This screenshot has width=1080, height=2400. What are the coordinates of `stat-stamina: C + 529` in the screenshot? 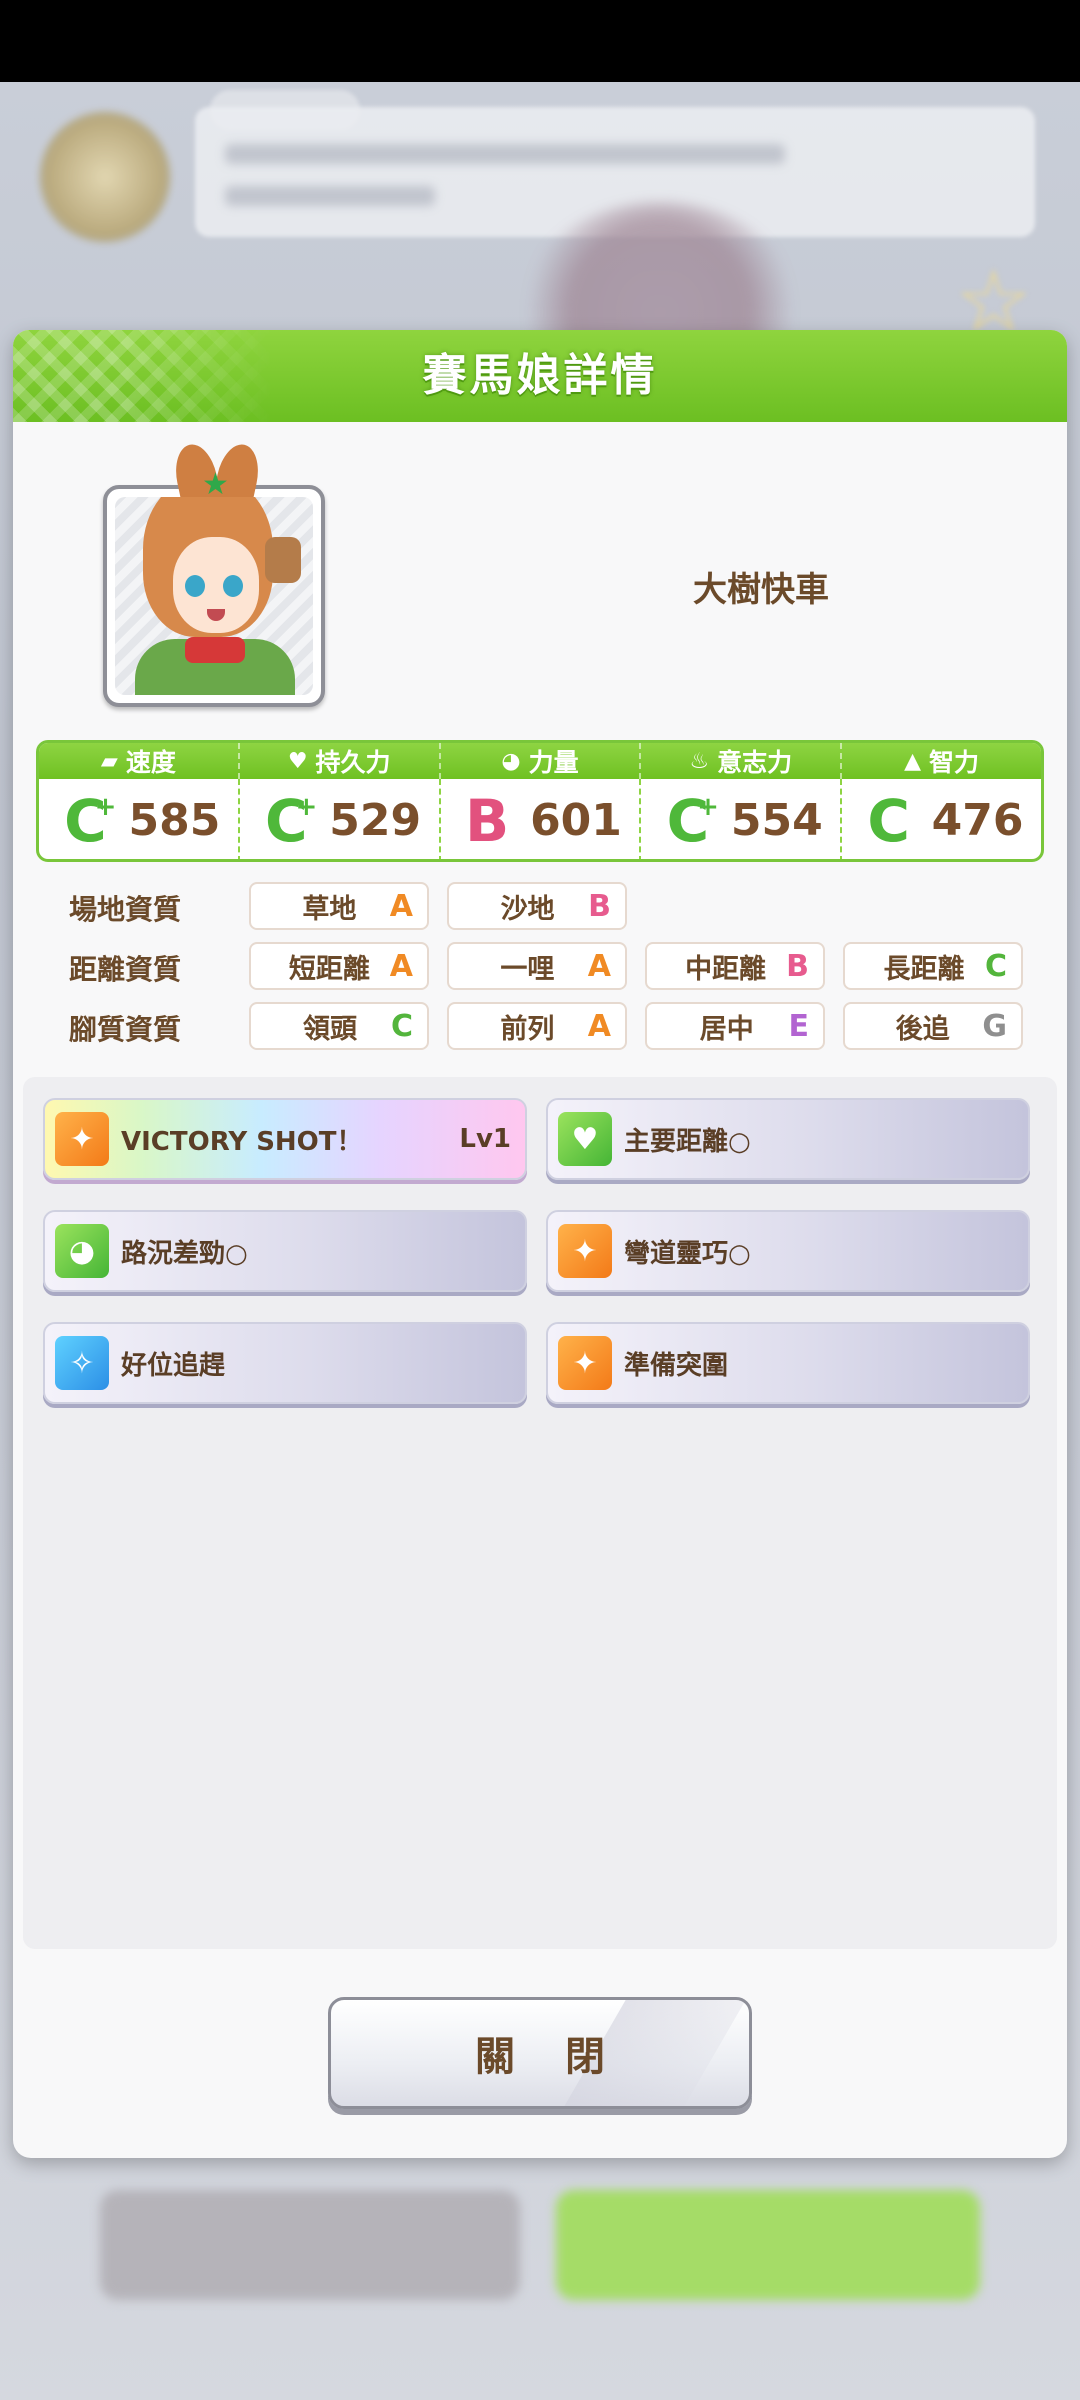 It's located at (340, 819).